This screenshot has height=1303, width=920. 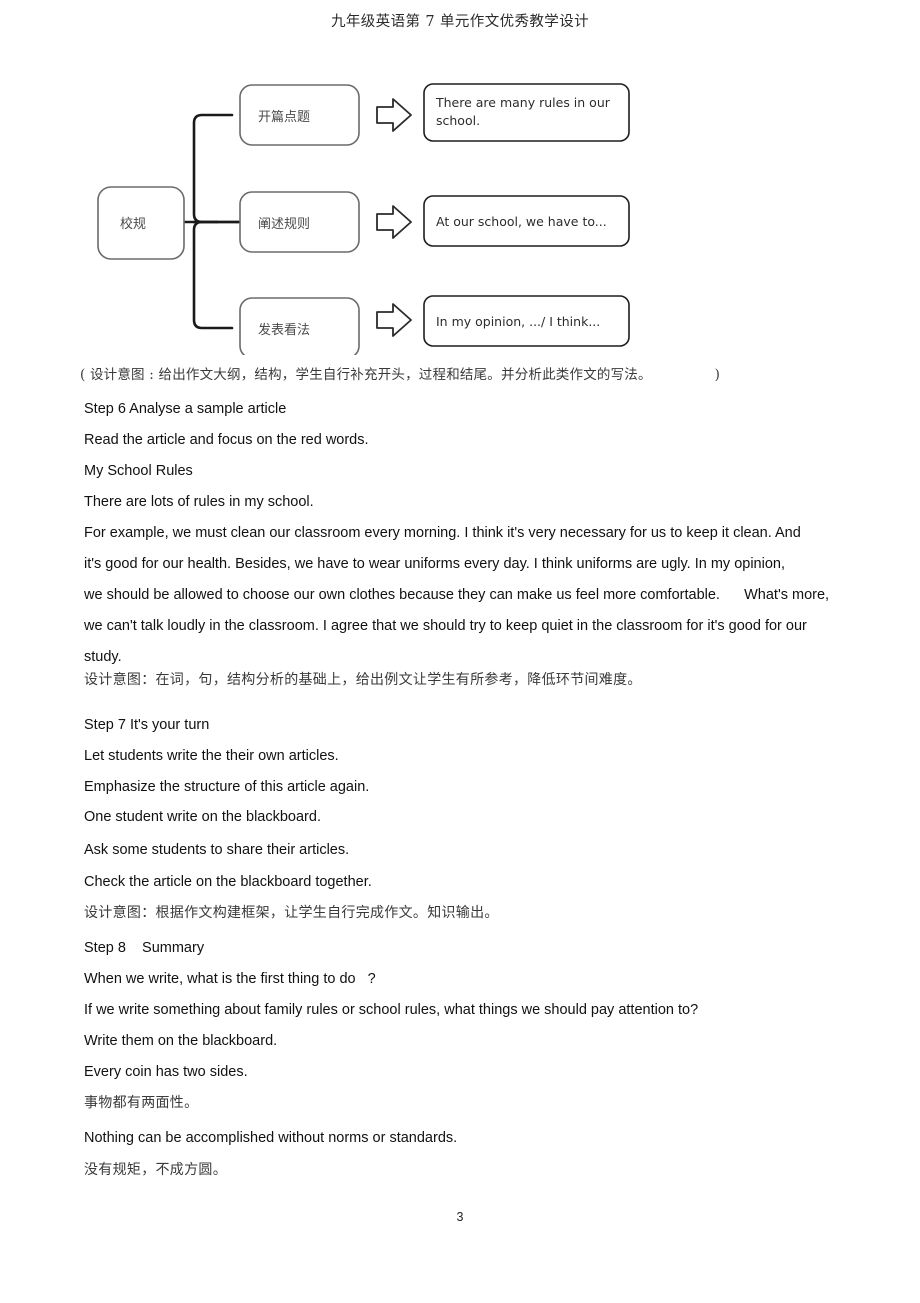 What do you see at coordinates (460, 1217) in the screenshot?
I see `page-number: 3` at bounding box center [460, 1217].